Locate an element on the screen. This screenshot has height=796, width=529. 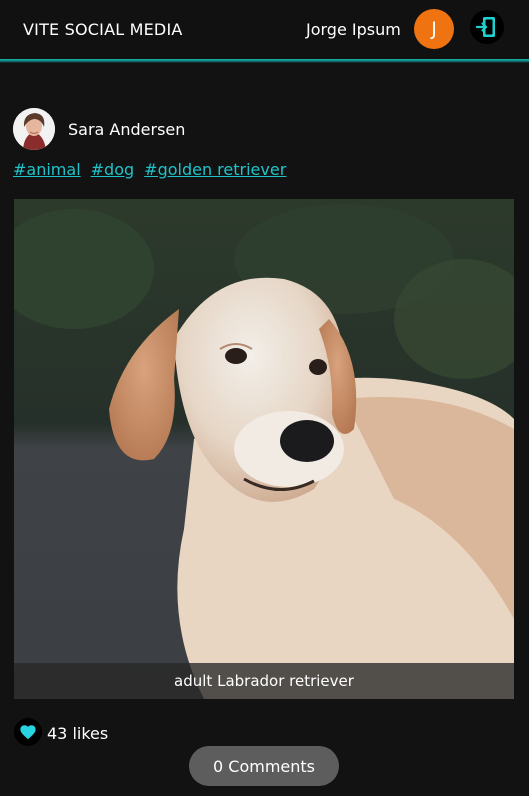
comments-button: 0 Comments is located at coordinates (264, 766).